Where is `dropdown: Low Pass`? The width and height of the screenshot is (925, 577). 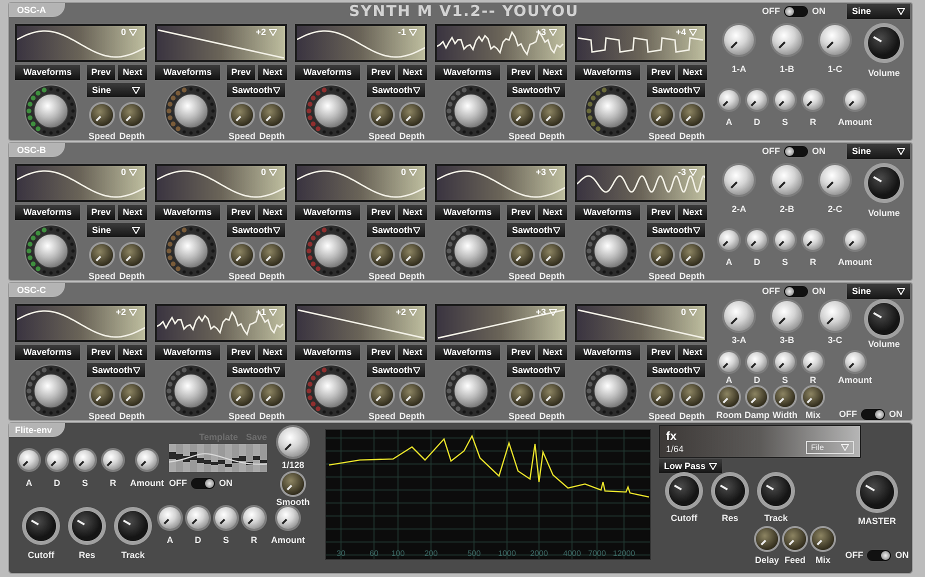 dropdown: Low Pass is located at coordinates (690, 466).